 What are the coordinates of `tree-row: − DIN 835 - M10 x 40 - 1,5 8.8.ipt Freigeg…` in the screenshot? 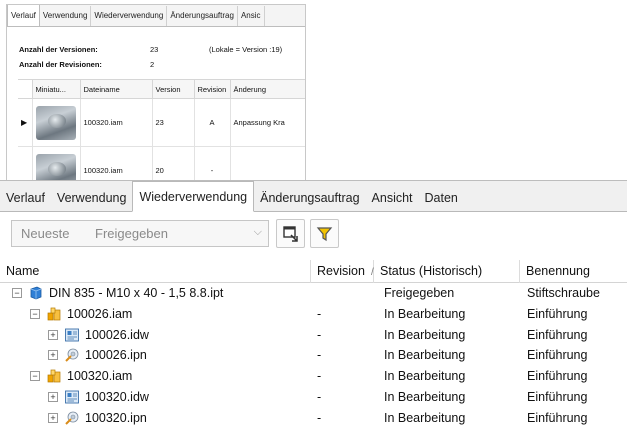 It's located at (313, 293).